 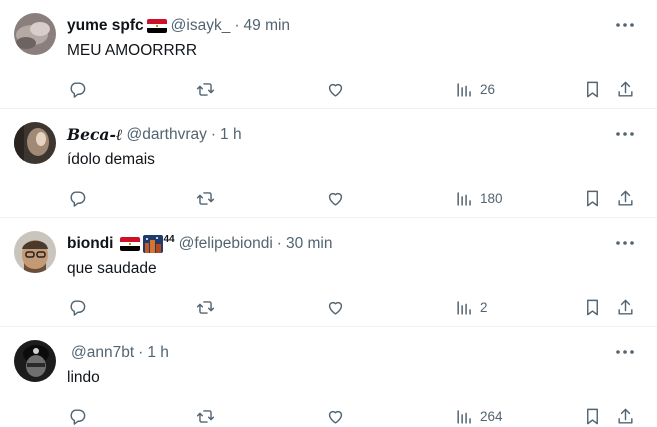 I want to click on views-count: 26, so click(x=488, y=89).